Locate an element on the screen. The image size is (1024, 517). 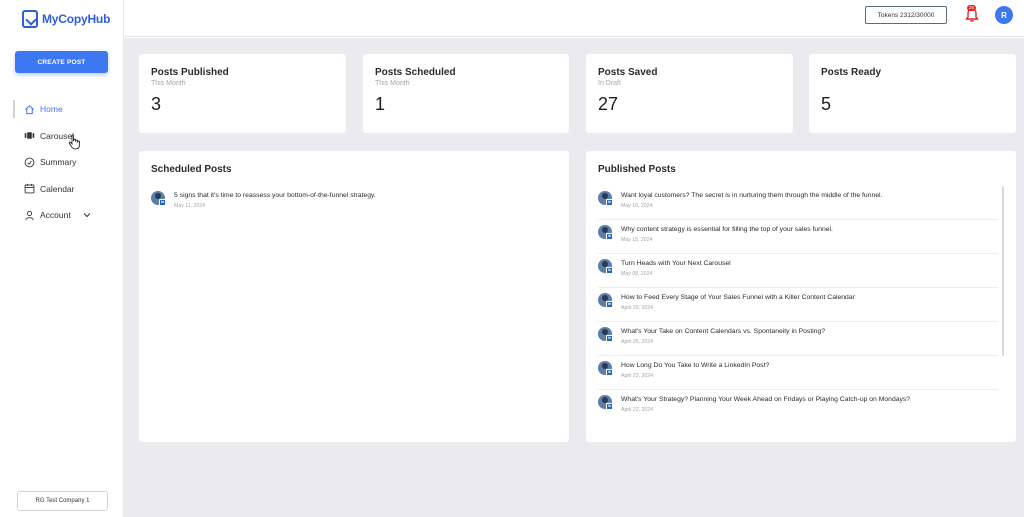
post-date: April 22, 2024 is located at coordinates (637, 410).